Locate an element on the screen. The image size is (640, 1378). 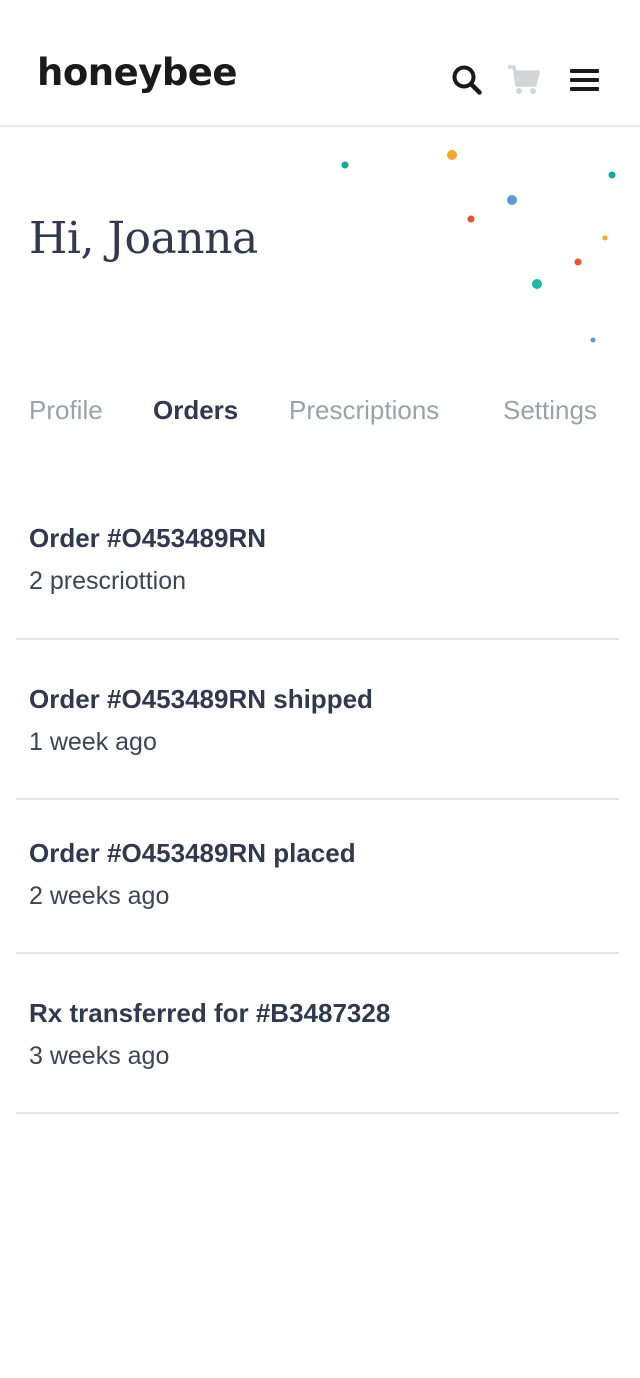
account-tabs: Profile Orders Prescriptions Settings is located at coordinates (320, 412).